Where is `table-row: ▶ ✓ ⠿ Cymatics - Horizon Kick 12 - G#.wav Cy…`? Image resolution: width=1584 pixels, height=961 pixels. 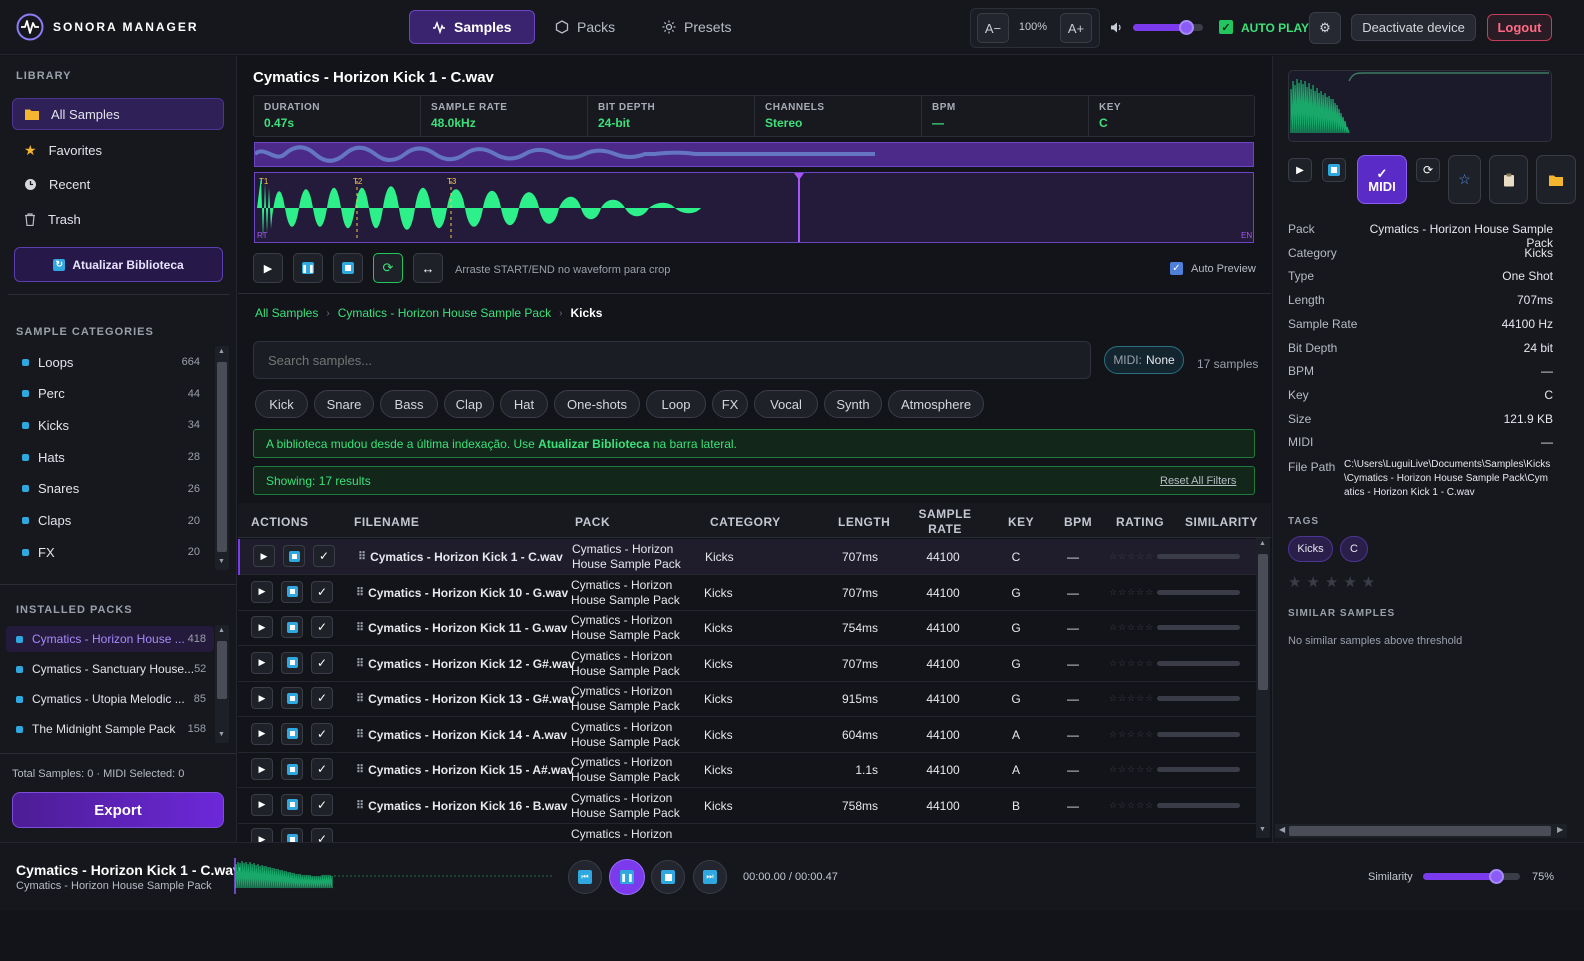
table-row: ▶ ✓ ⠿ Cymatics - Horizon Kick 12 - G#.wav Cy… is located at coordinates (747, 664).